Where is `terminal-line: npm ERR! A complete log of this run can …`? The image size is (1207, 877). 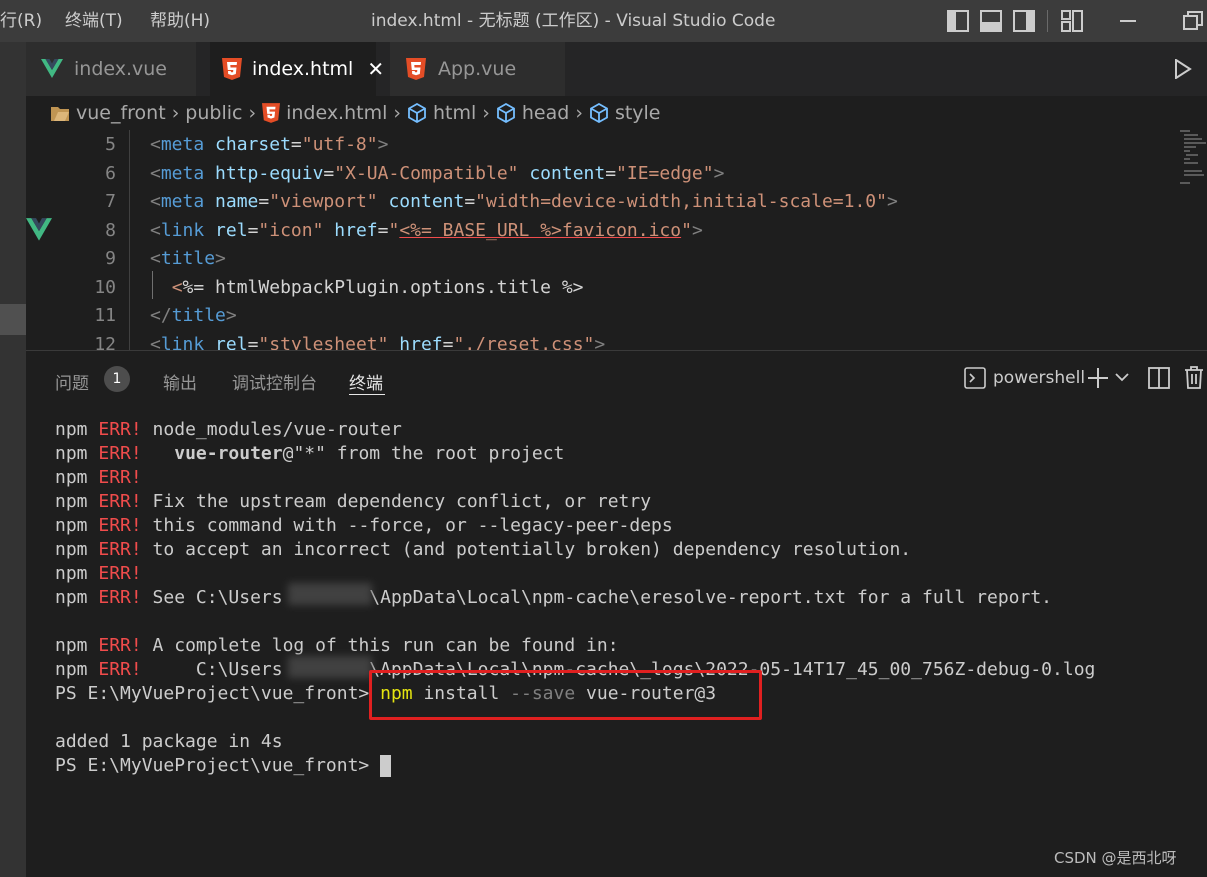 terminal-line: npm ERR! A complete log of this run can … is located at coordinates (337, 645).